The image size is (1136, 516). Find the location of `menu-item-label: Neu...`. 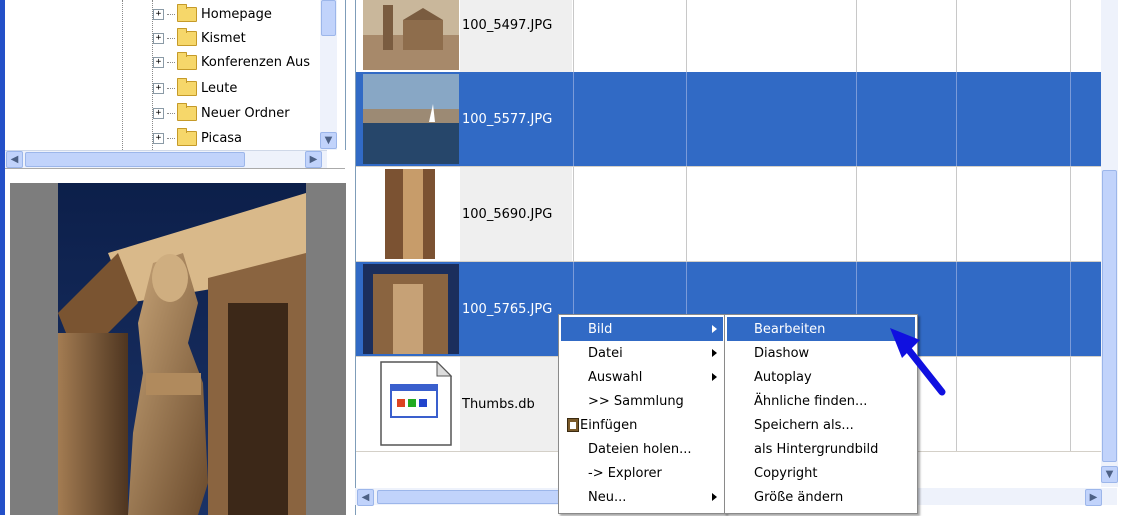

menu-item-label: Neu... is located at coordinates (607, 497).